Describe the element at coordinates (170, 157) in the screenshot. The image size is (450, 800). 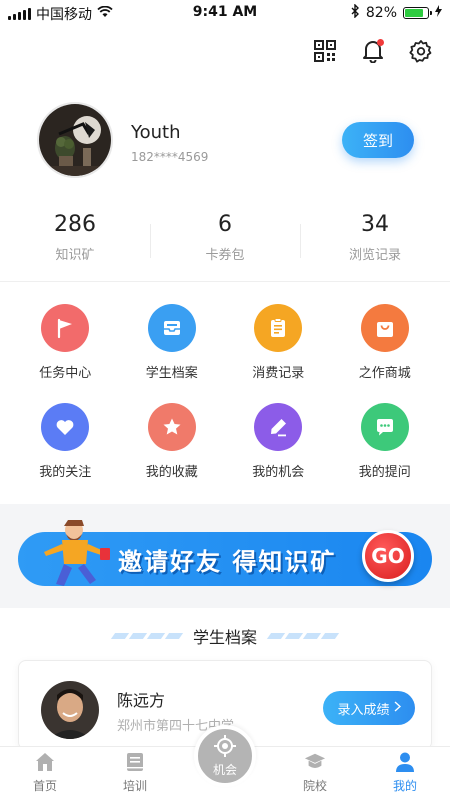
I see `user-phone: 182****4569` at that location.